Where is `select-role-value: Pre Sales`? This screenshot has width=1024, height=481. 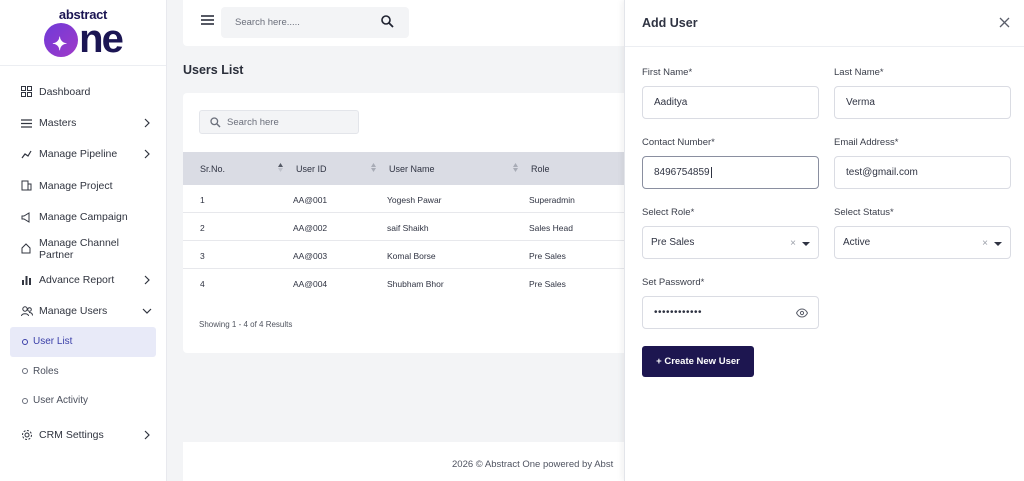
select-role-value: Pre Sales is located at coordinates (673, 242).